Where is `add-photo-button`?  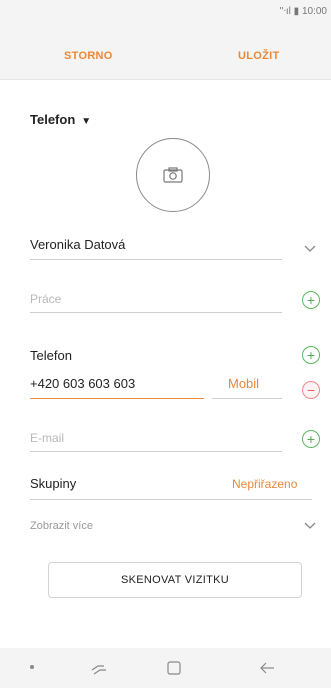 add-photo-button is located at coordinates (173, 175).